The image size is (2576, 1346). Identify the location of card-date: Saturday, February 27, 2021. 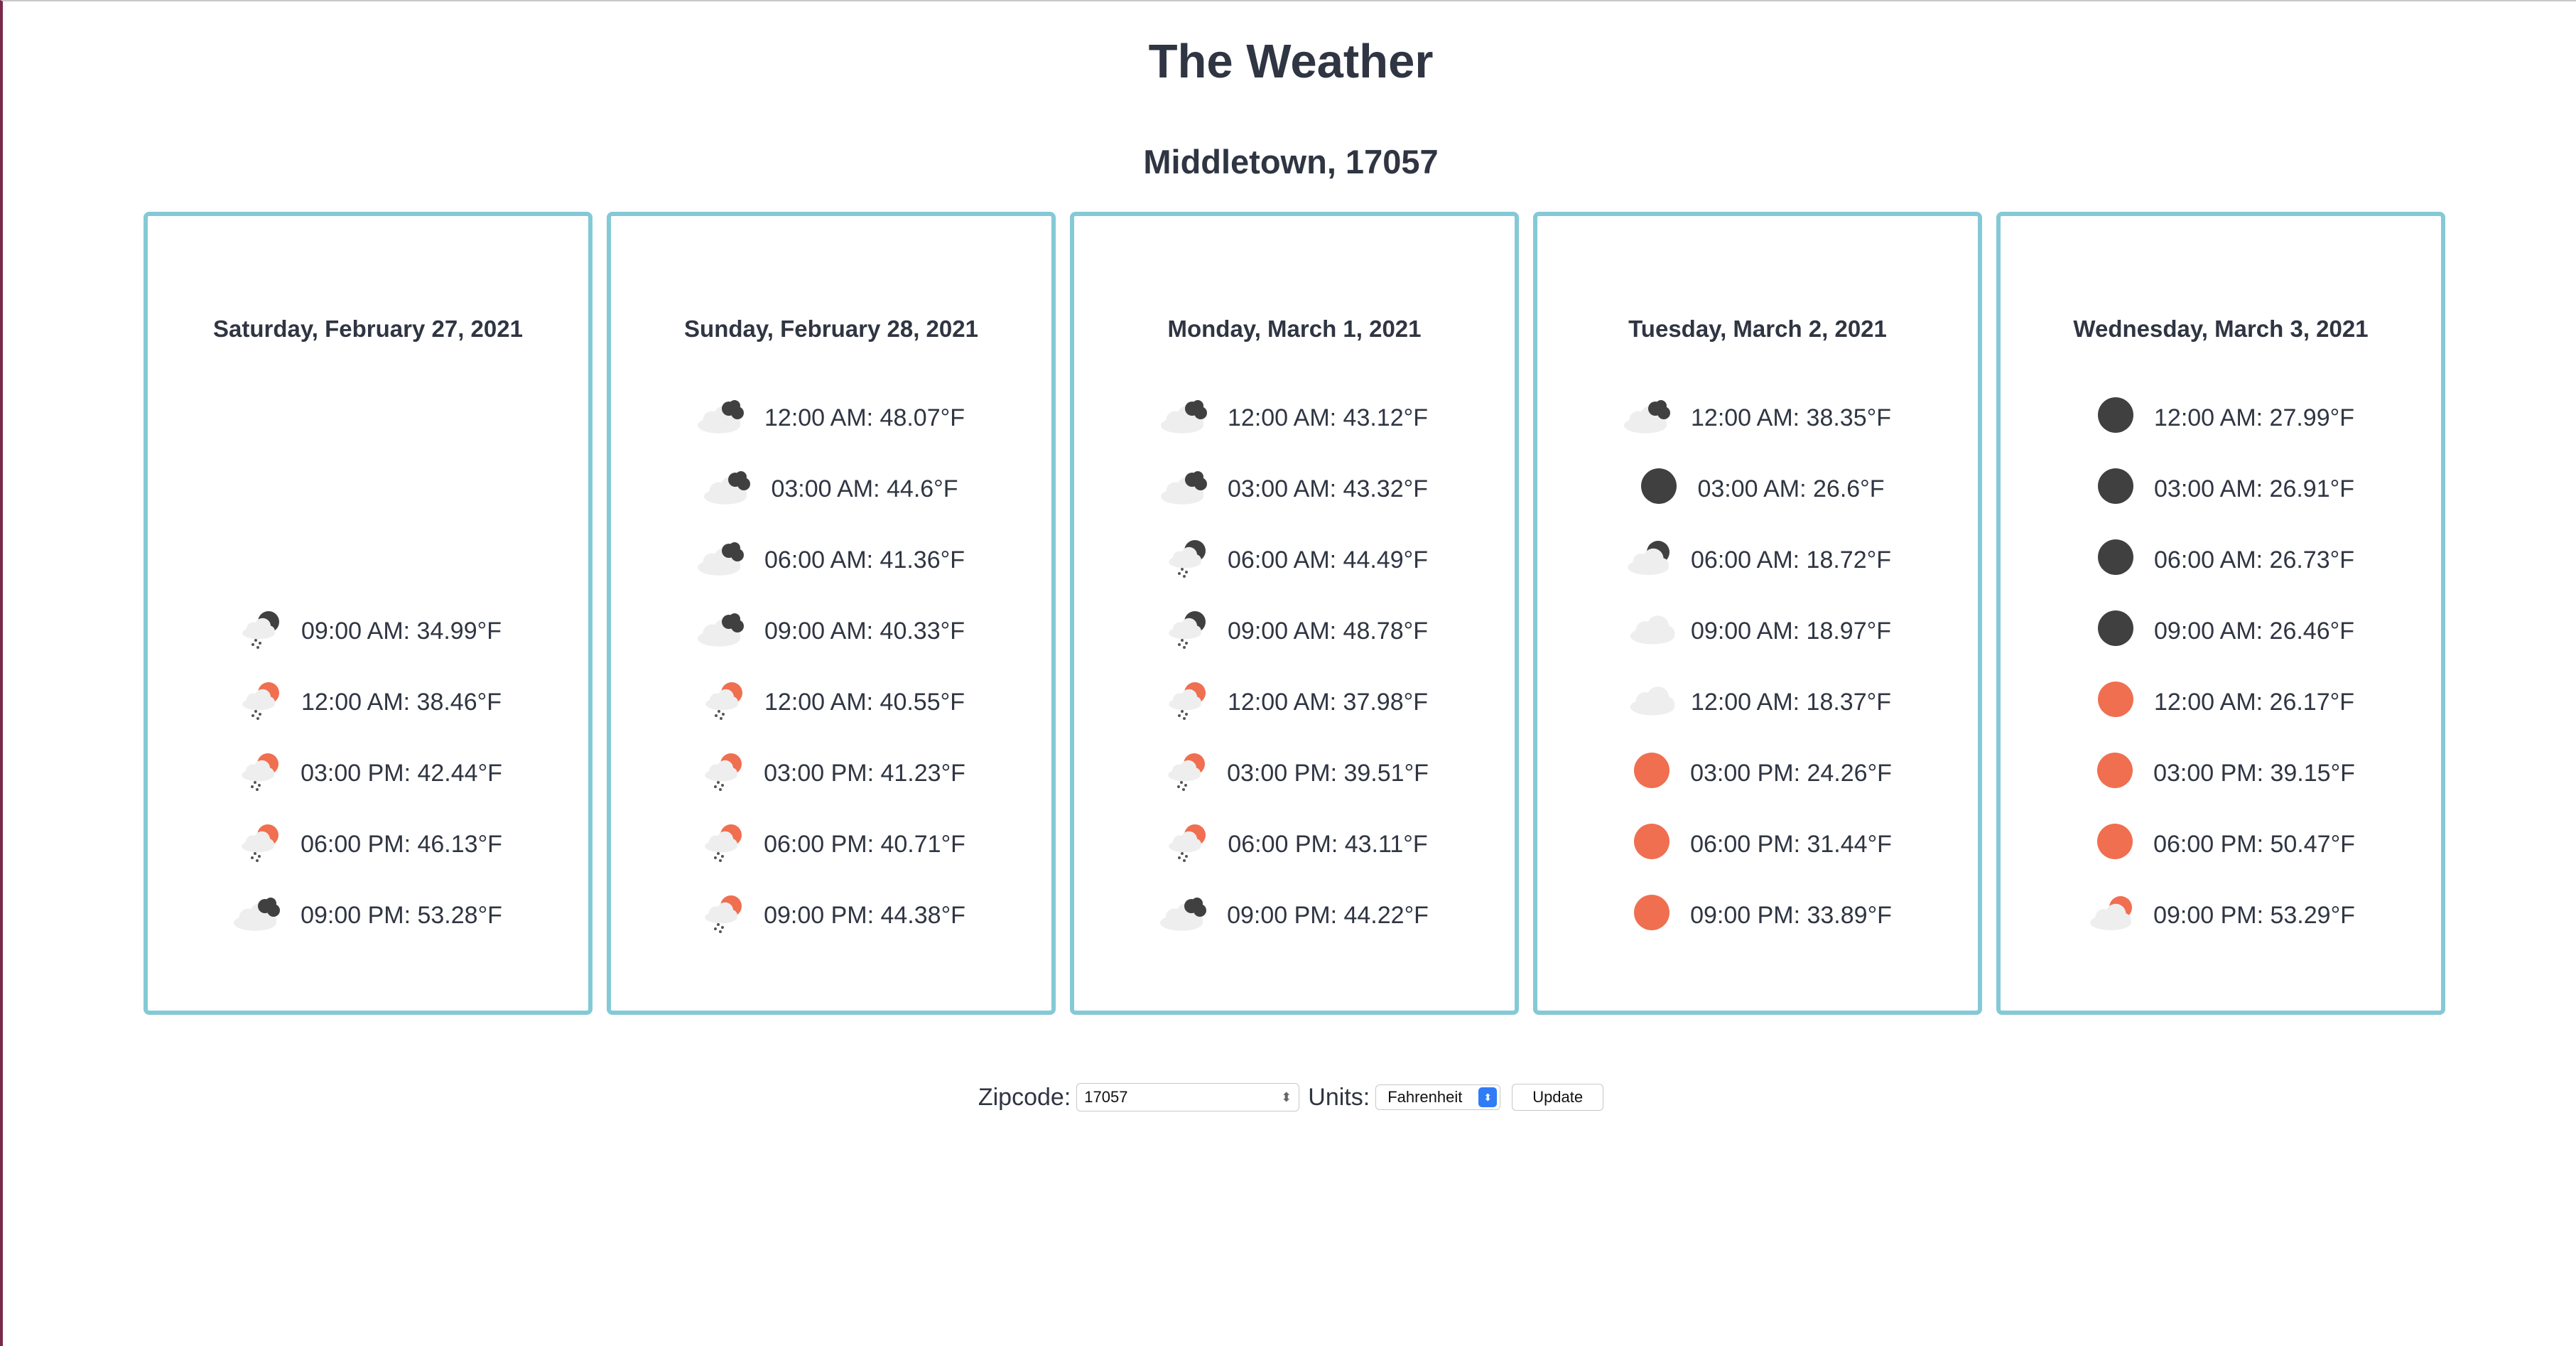
(368, 329).